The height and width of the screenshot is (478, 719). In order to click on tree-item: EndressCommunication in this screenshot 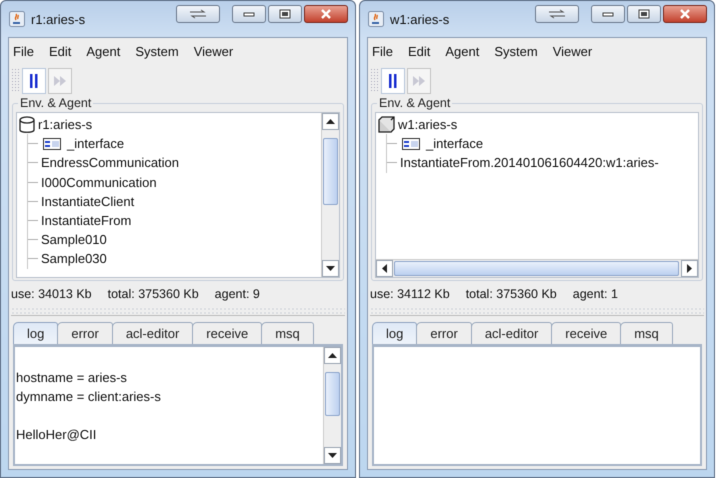, I will do `click(110, 162)`.